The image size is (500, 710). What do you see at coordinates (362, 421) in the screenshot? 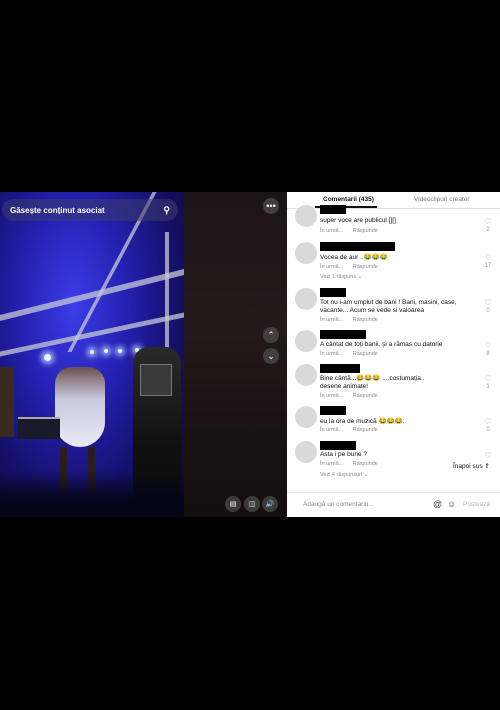
I see `comment-text: eu la ora de muzică 😂😂😂.` at bounding box center [362, 421].